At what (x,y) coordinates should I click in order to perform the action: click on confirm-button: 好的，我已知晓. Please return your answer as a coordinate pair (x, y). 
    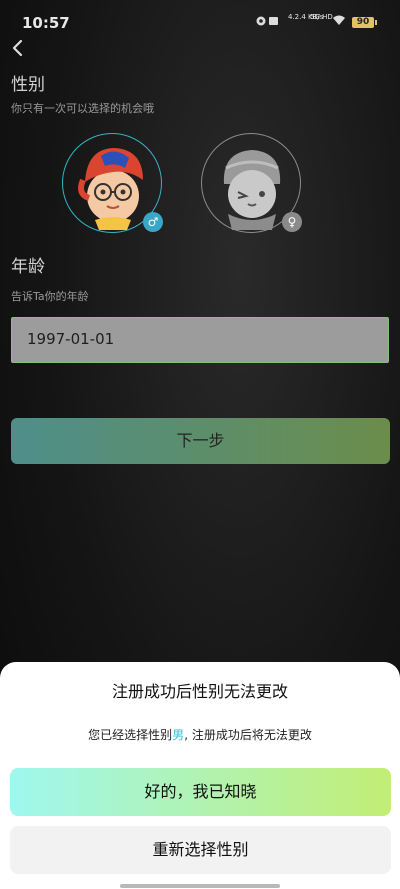
    Looking at the image, I should click on (200, 792).